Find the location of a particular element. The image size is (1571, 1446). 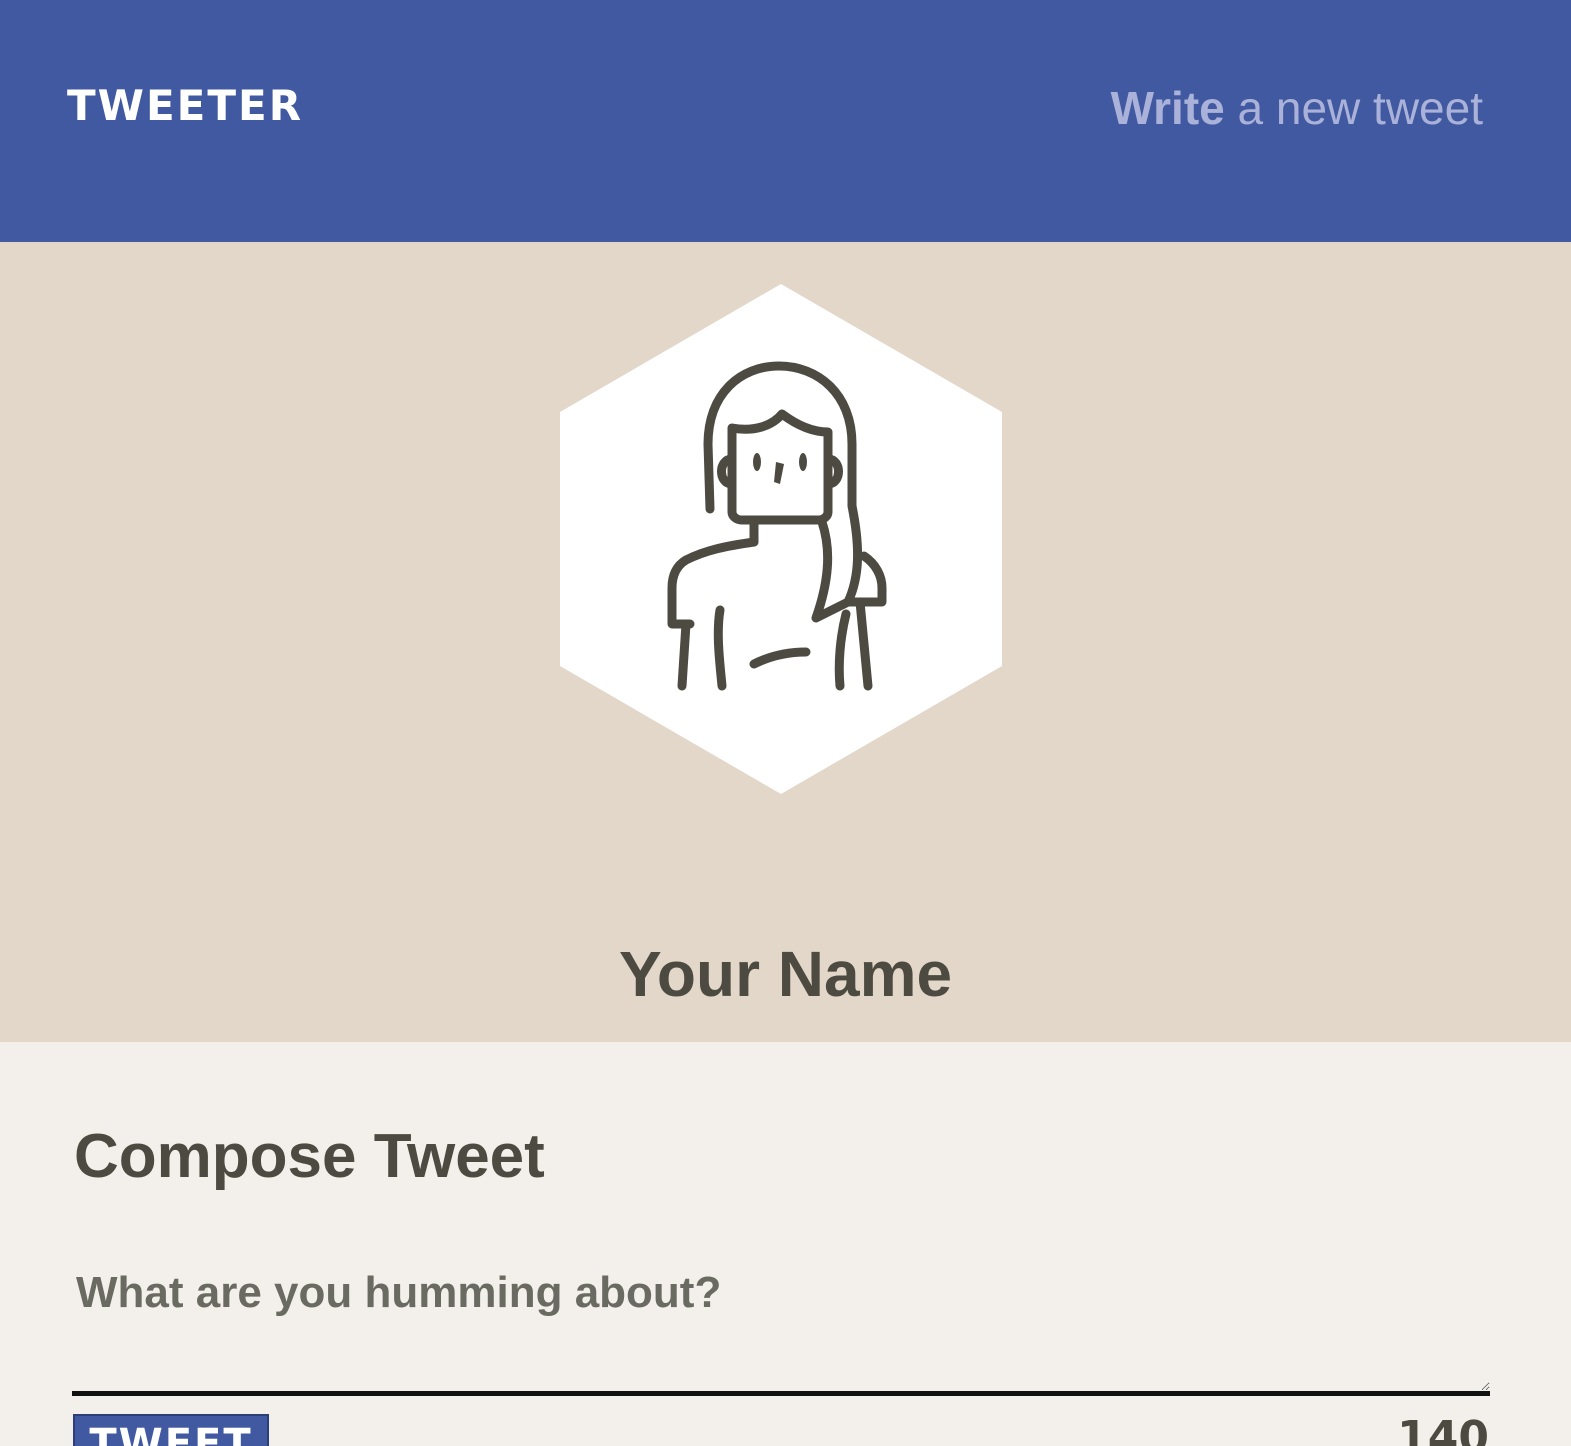

nav-link-rest: a new tweet is located at coordinates (1354, 108).